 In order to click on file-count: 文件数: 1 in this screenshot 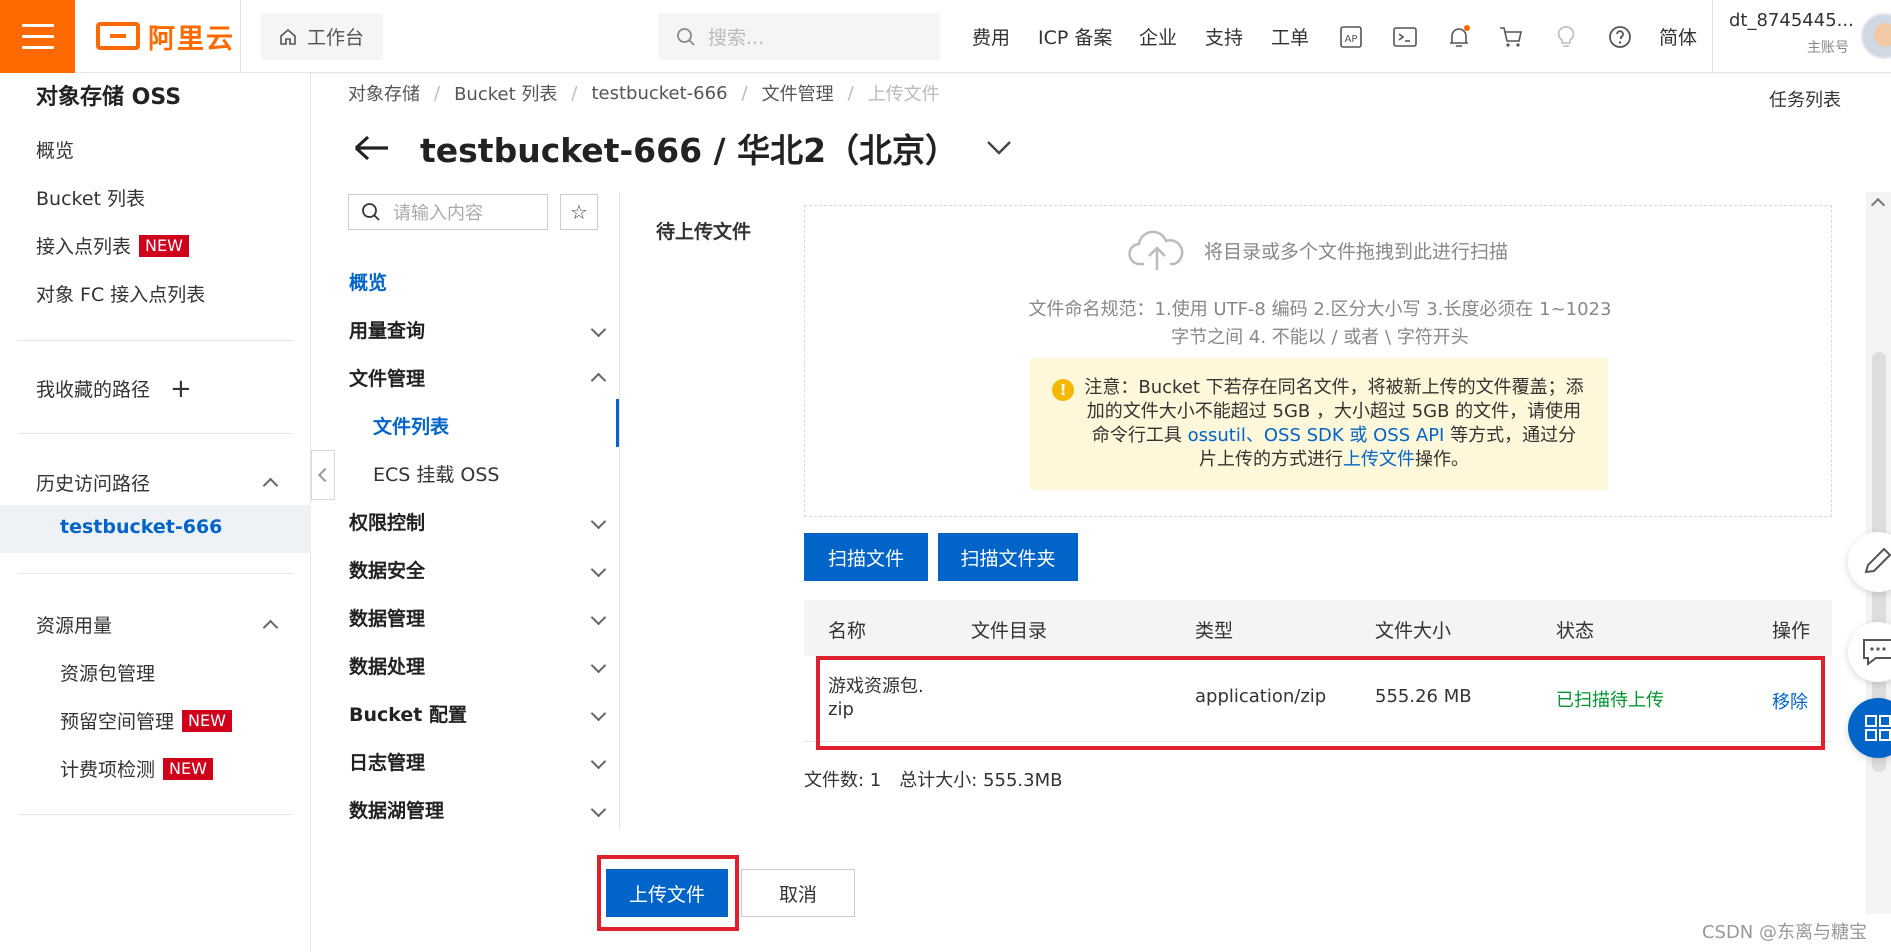, I will do `click(843, 780)`.